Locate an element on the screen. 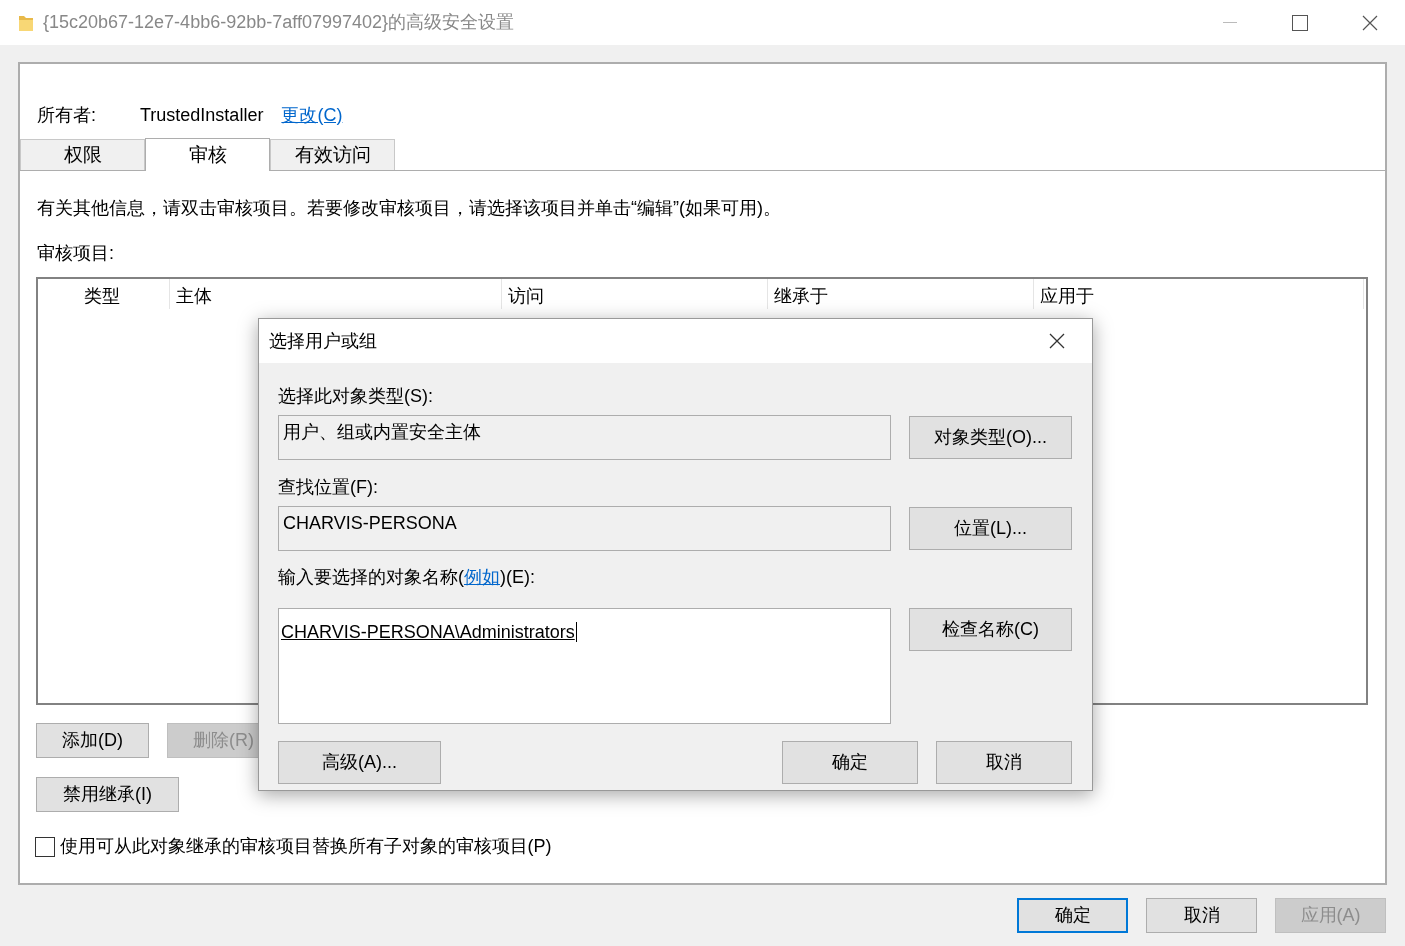  disable-inheritance-button: 禁用继承(I) is located at coordinates (107, 794).